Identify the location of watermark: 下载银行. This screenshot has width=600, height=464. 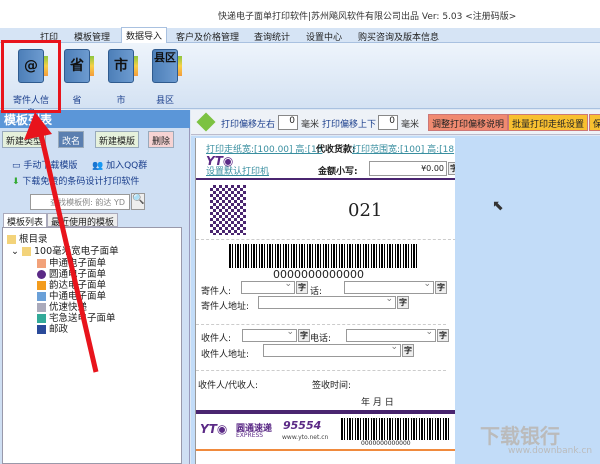
(520, 436).